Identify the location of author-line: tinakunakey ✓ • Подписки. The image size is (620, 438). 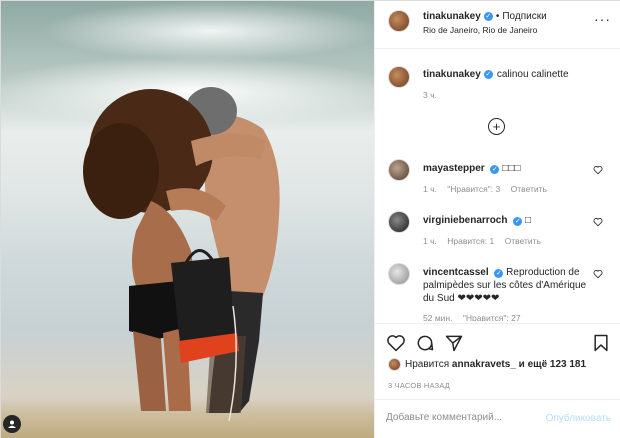
(485, 16).